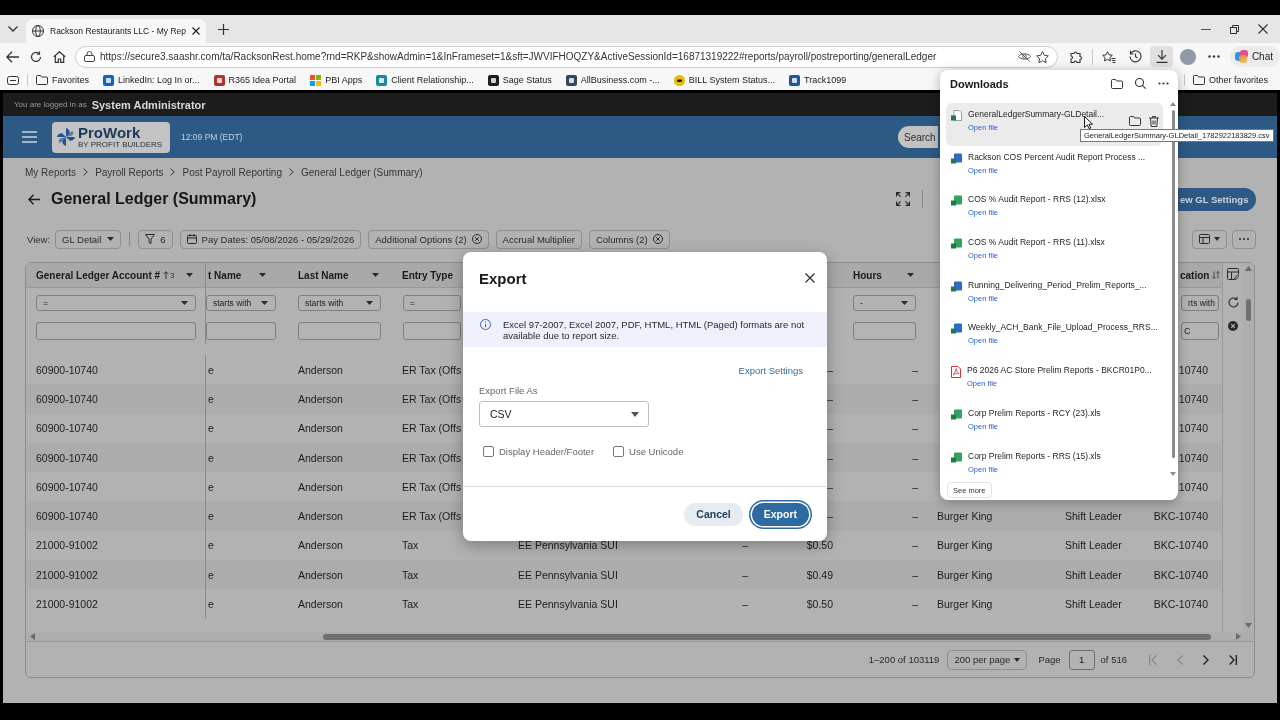 This screenshot has width=1280, height=720. What do you see at coordinates (1063, 243) in the screenshot?
I see `file-name: COS % Audit Report - RRS (11).xlsx` at bounding box center [1063, 243].